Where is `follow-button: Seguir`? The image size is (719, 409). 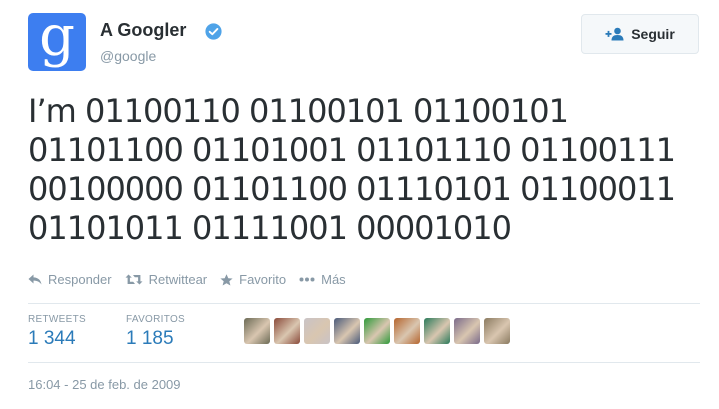 follow-button: Seguir is located at coordinates (640, 34).